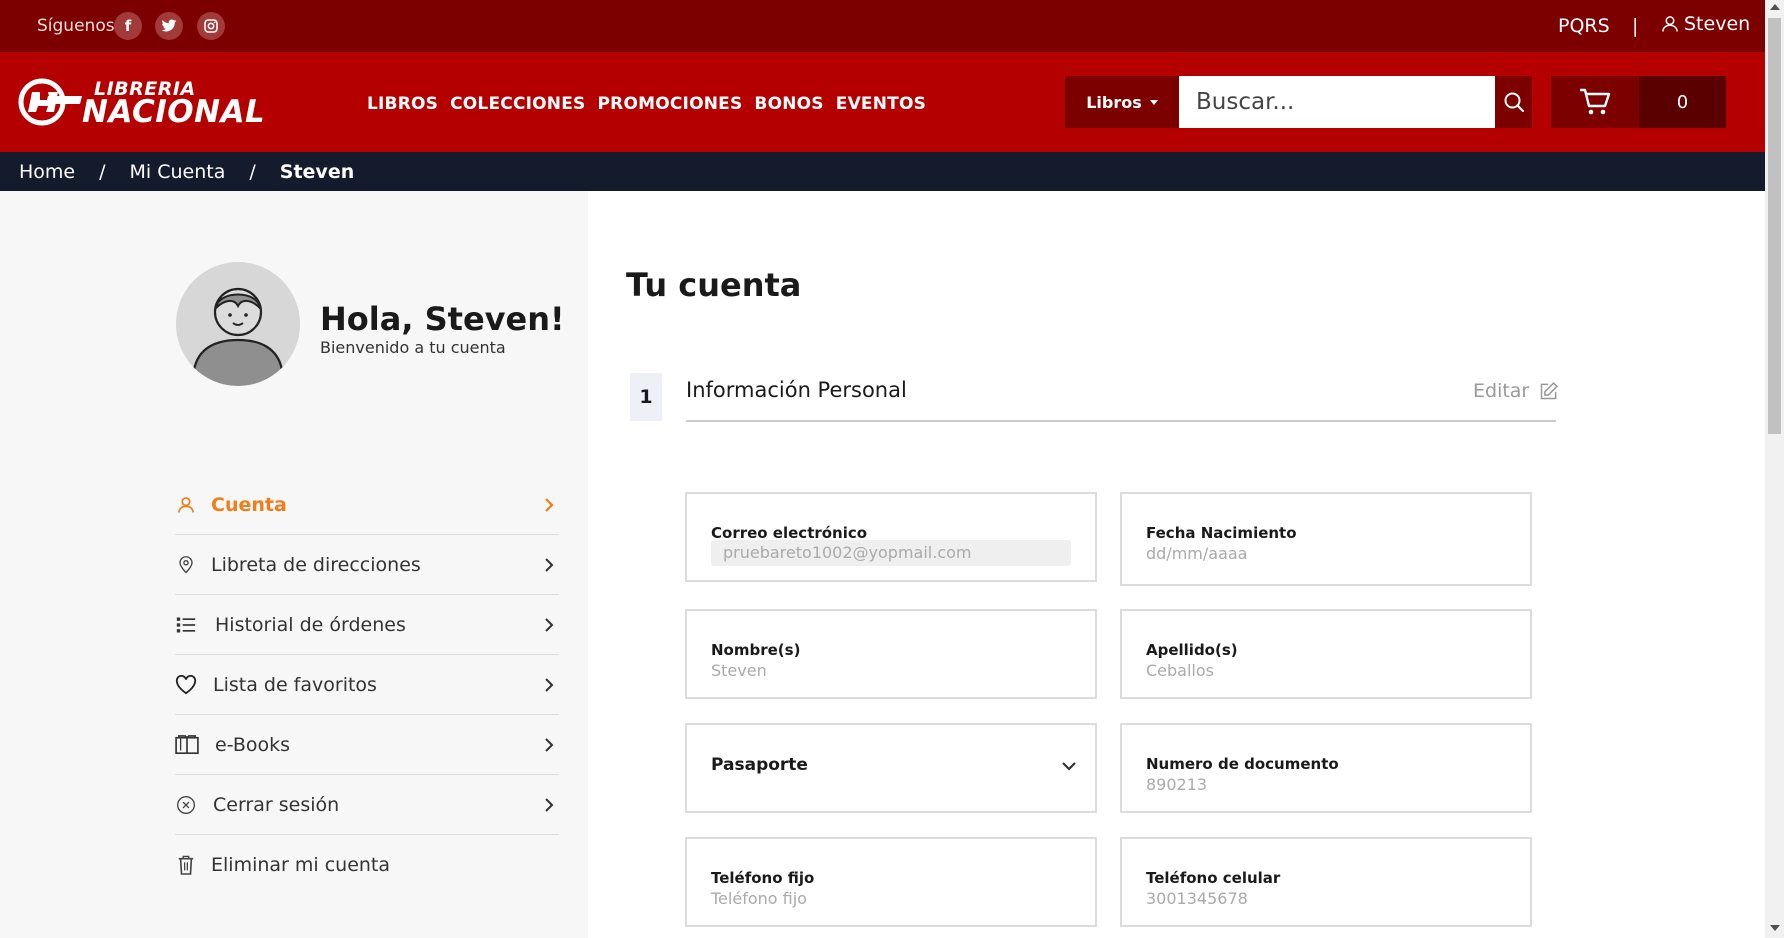  Describe the element at coordinates (402, 104) in the screenshot. I see `nav-libros: LIBROS` at that location.